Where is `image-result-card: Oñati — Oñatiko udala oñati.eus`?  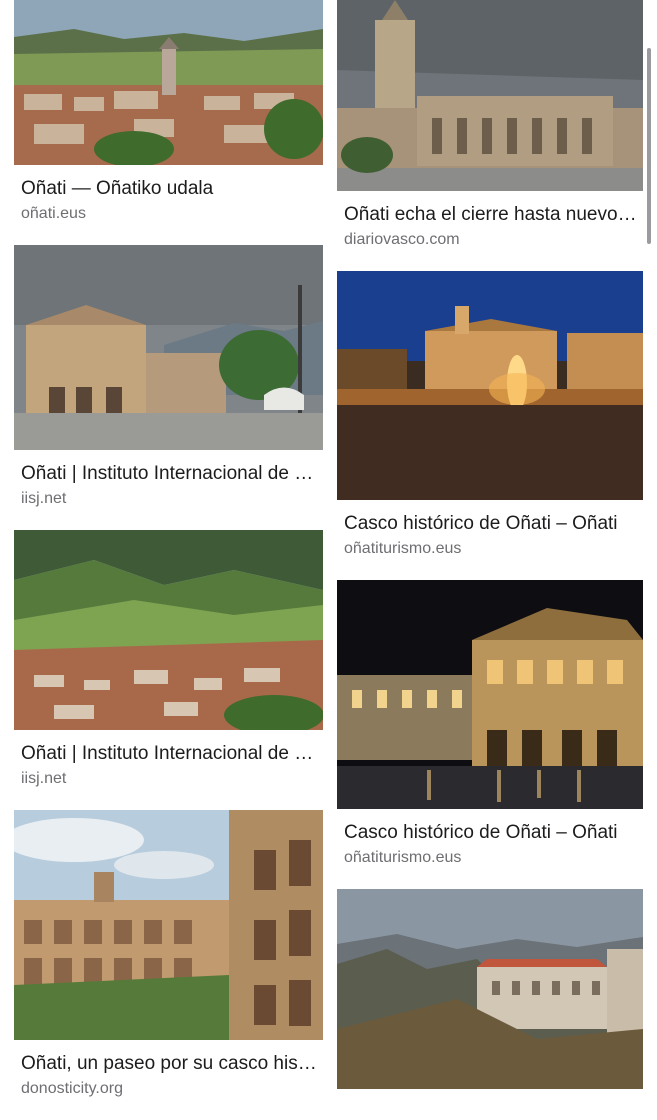
image-result-card: Oñati — Oñatiko udala oñati.eus is located at coordinates (168, 112).